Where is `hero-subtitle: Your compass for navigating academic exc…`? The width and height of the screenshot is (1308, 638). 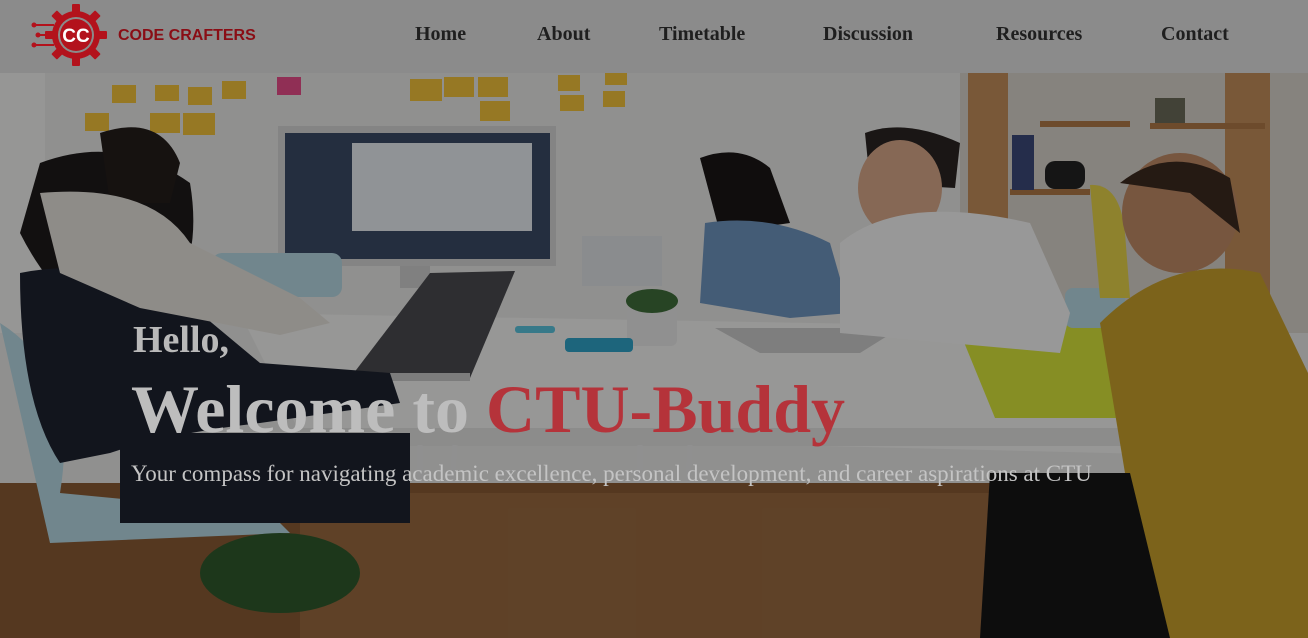 hero-subtitle: Your compass for navigating academic exc… is located at coordinates (611, 473).